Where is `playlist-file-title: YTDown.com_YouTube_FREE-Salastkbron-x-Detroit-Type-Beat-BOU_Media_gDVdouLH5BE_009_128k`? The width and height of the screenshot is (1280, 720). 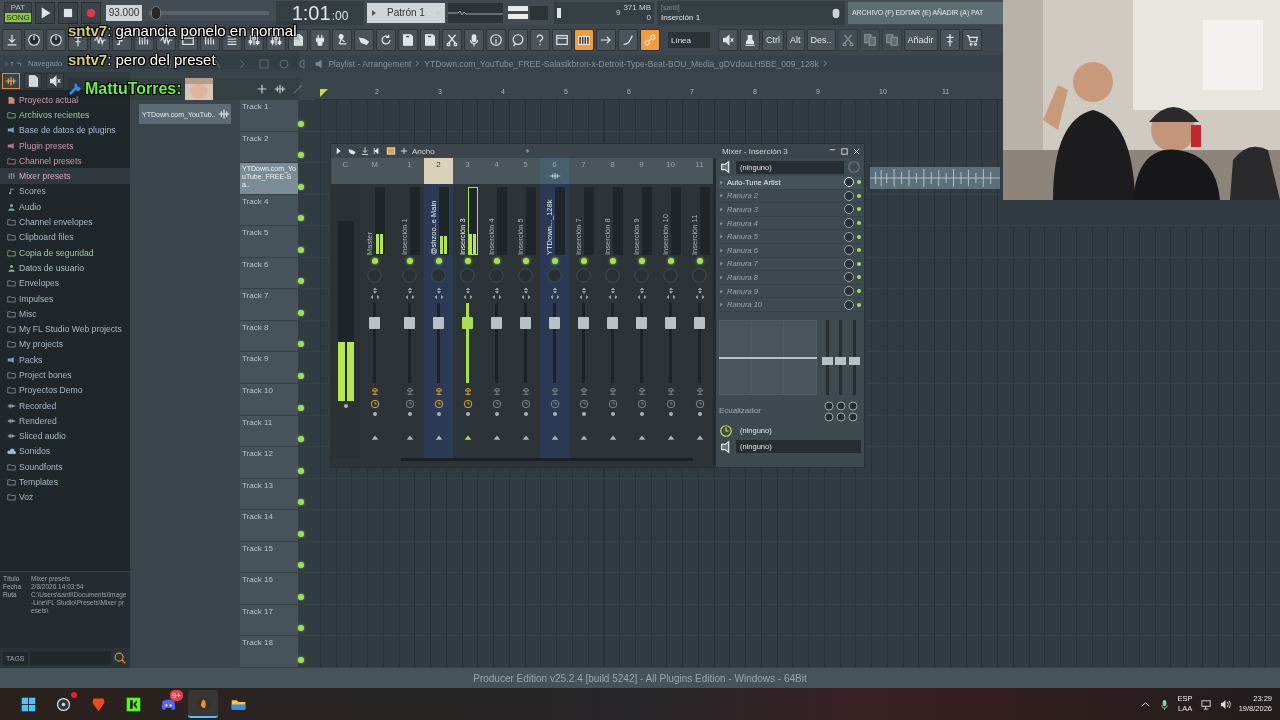 playlist-file-title: YTDown.com_YouTube_FREE-Salastkbron-x-Detroit-Type-Beat-BOU_Media_gDVdouLH5BE_009_128k is located at coordinates (621, 63).